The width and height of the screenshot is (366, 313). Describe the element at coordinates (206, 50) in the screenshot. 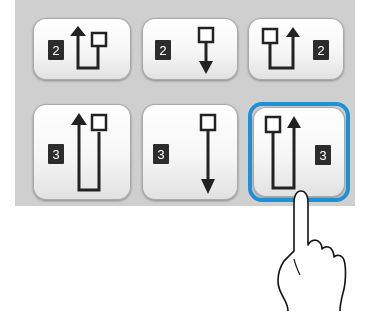

I see `box-arrow-down-icon` at that location.